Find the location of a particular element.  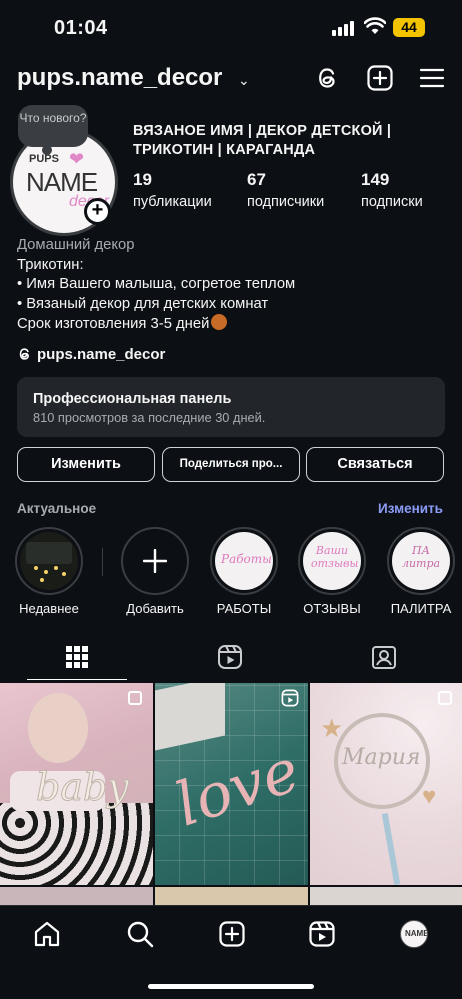

profile-avatar-tab: NAME is located at coordinates (414, 934).